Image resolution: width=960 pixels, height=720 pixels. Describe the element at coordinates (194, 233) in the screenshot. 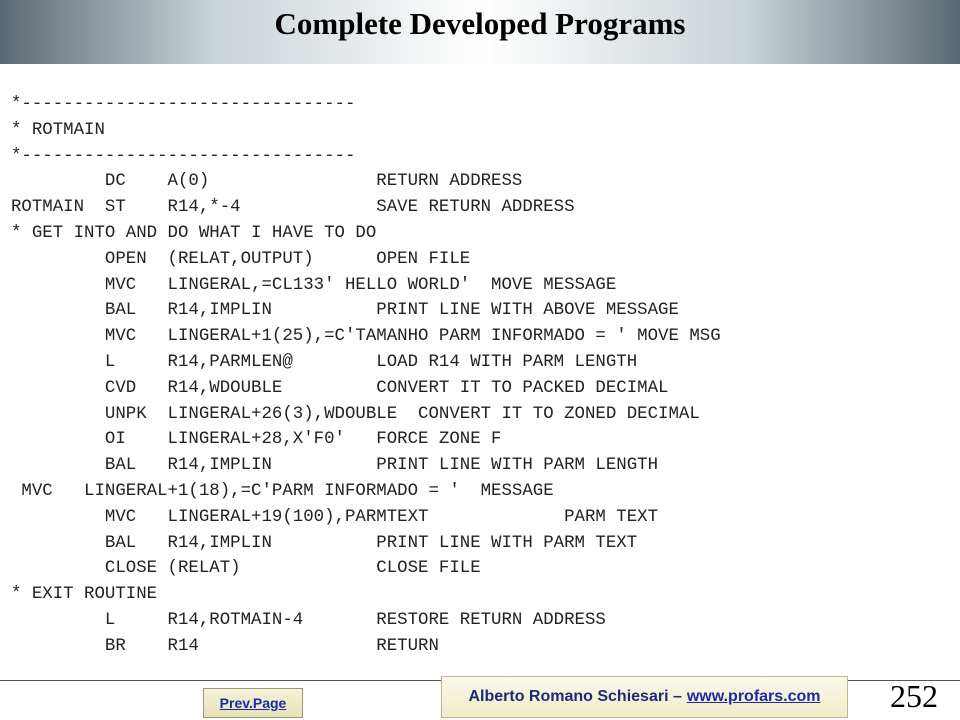

I see `code-line: * GET INTO AND DO WHAT I HAVE TO DO` at that location.